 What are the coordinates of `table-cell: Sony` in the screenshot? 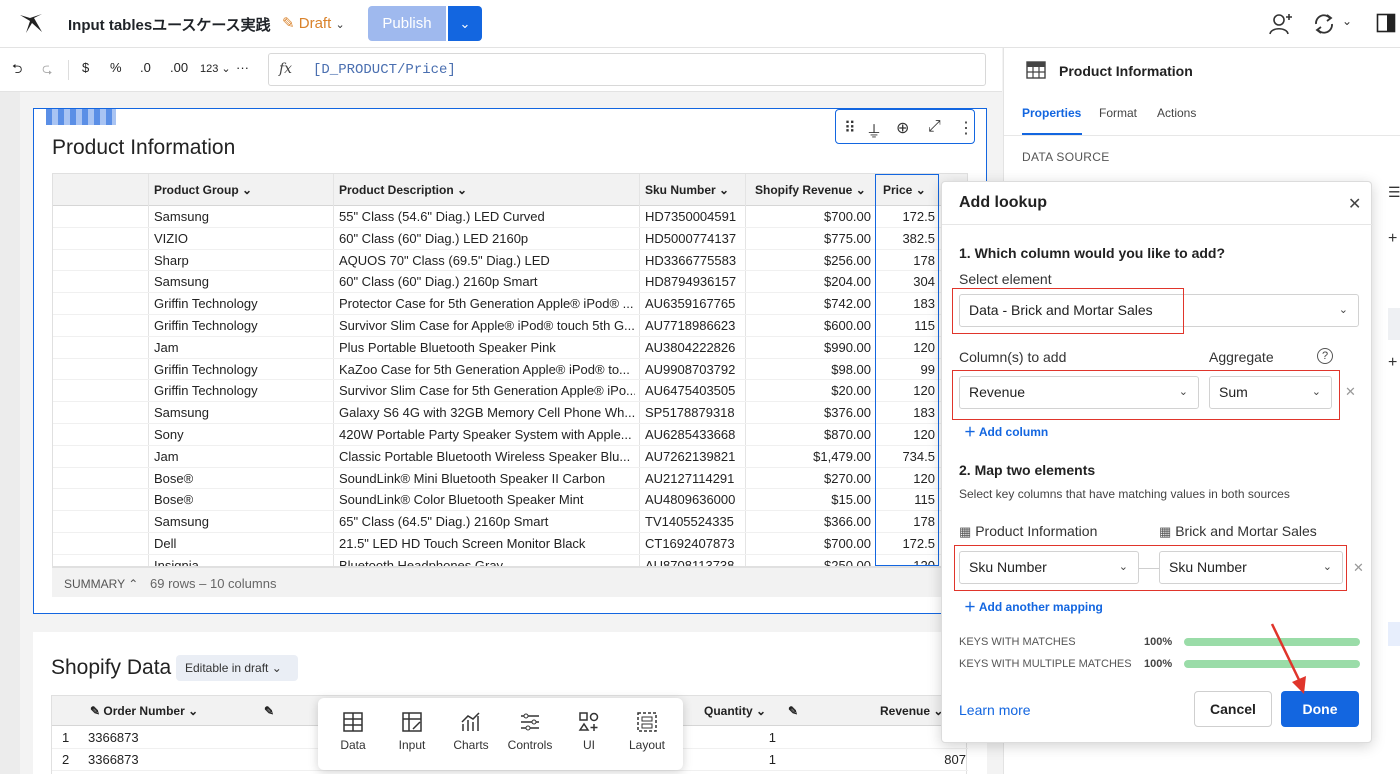 It's located at (243, 434).